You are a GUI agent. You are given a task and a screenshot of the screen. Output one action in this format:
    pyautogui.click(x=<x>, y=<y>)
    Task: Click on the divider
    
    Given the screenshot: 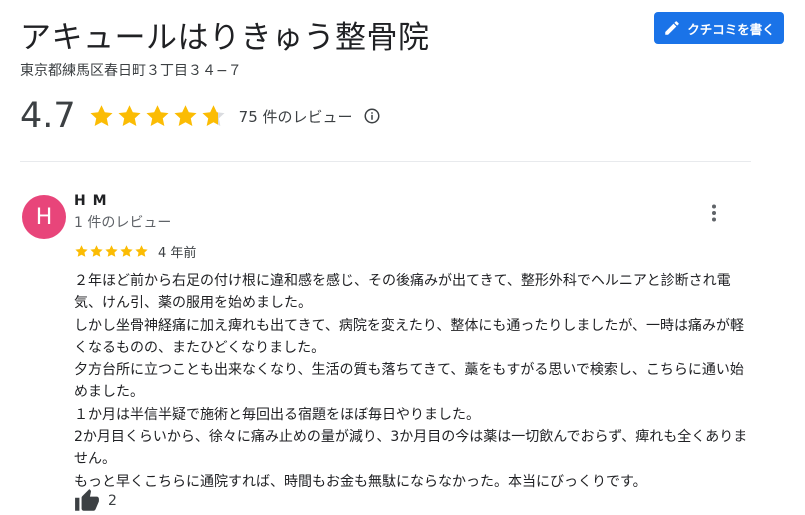 What is the action you would take?
    pyautogui.click(x=385, y=161)
    